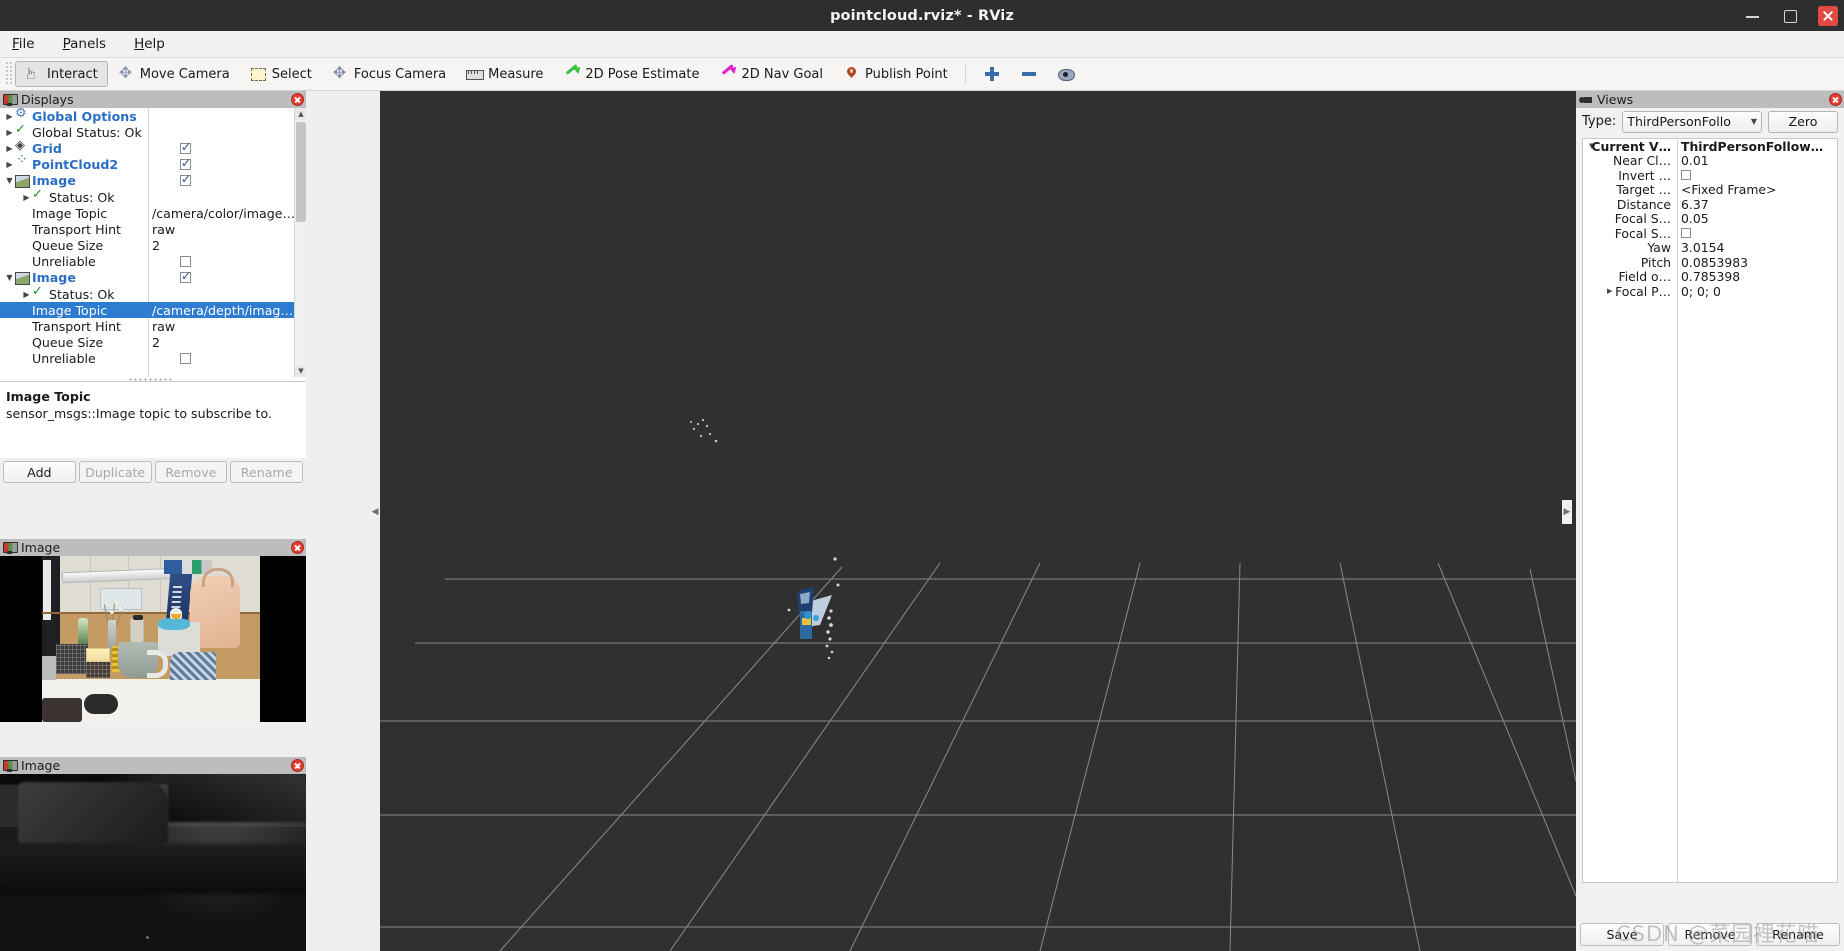 This screenshot has height=951, width=1844. Describe the element at coordinates (153, 131) in the screenshot. I see `display-row-1: Global Status: Ok` at that location.